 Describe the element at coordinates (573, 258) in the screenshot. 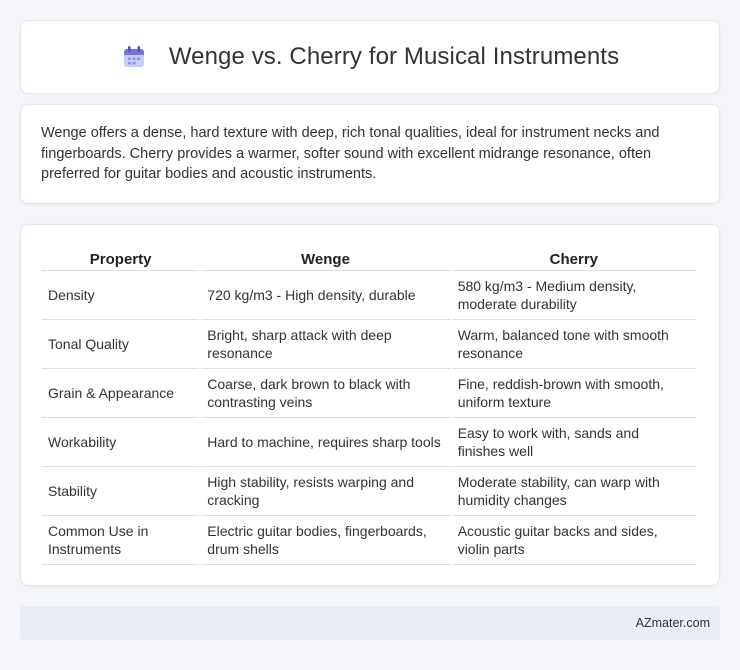

I see `column-header-cherry: Cherry` at that location.